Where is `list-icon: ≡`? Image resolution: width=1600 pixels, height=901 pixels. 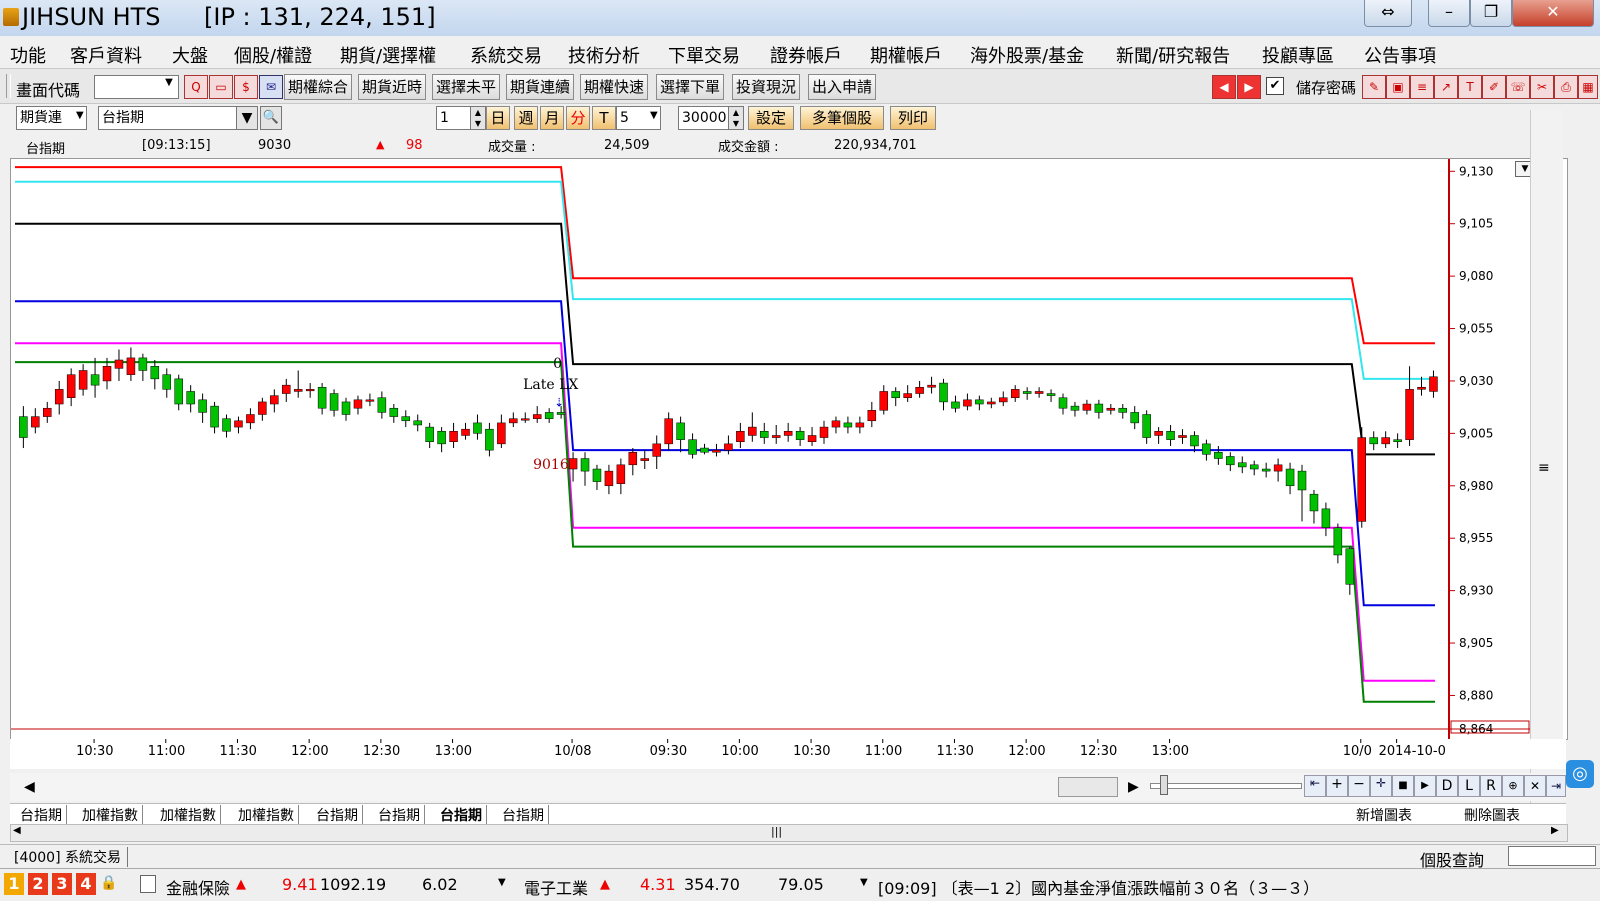 list-icon: ≡ is located at coordinates (1422, 87).